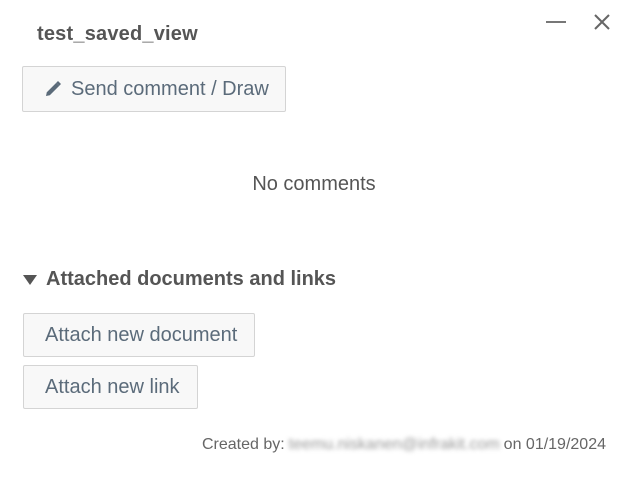  What do you see at coordinates (314, 184) in the screenshot?
I see `empty-comments-message: No comments` at bounding box center [314, 184].